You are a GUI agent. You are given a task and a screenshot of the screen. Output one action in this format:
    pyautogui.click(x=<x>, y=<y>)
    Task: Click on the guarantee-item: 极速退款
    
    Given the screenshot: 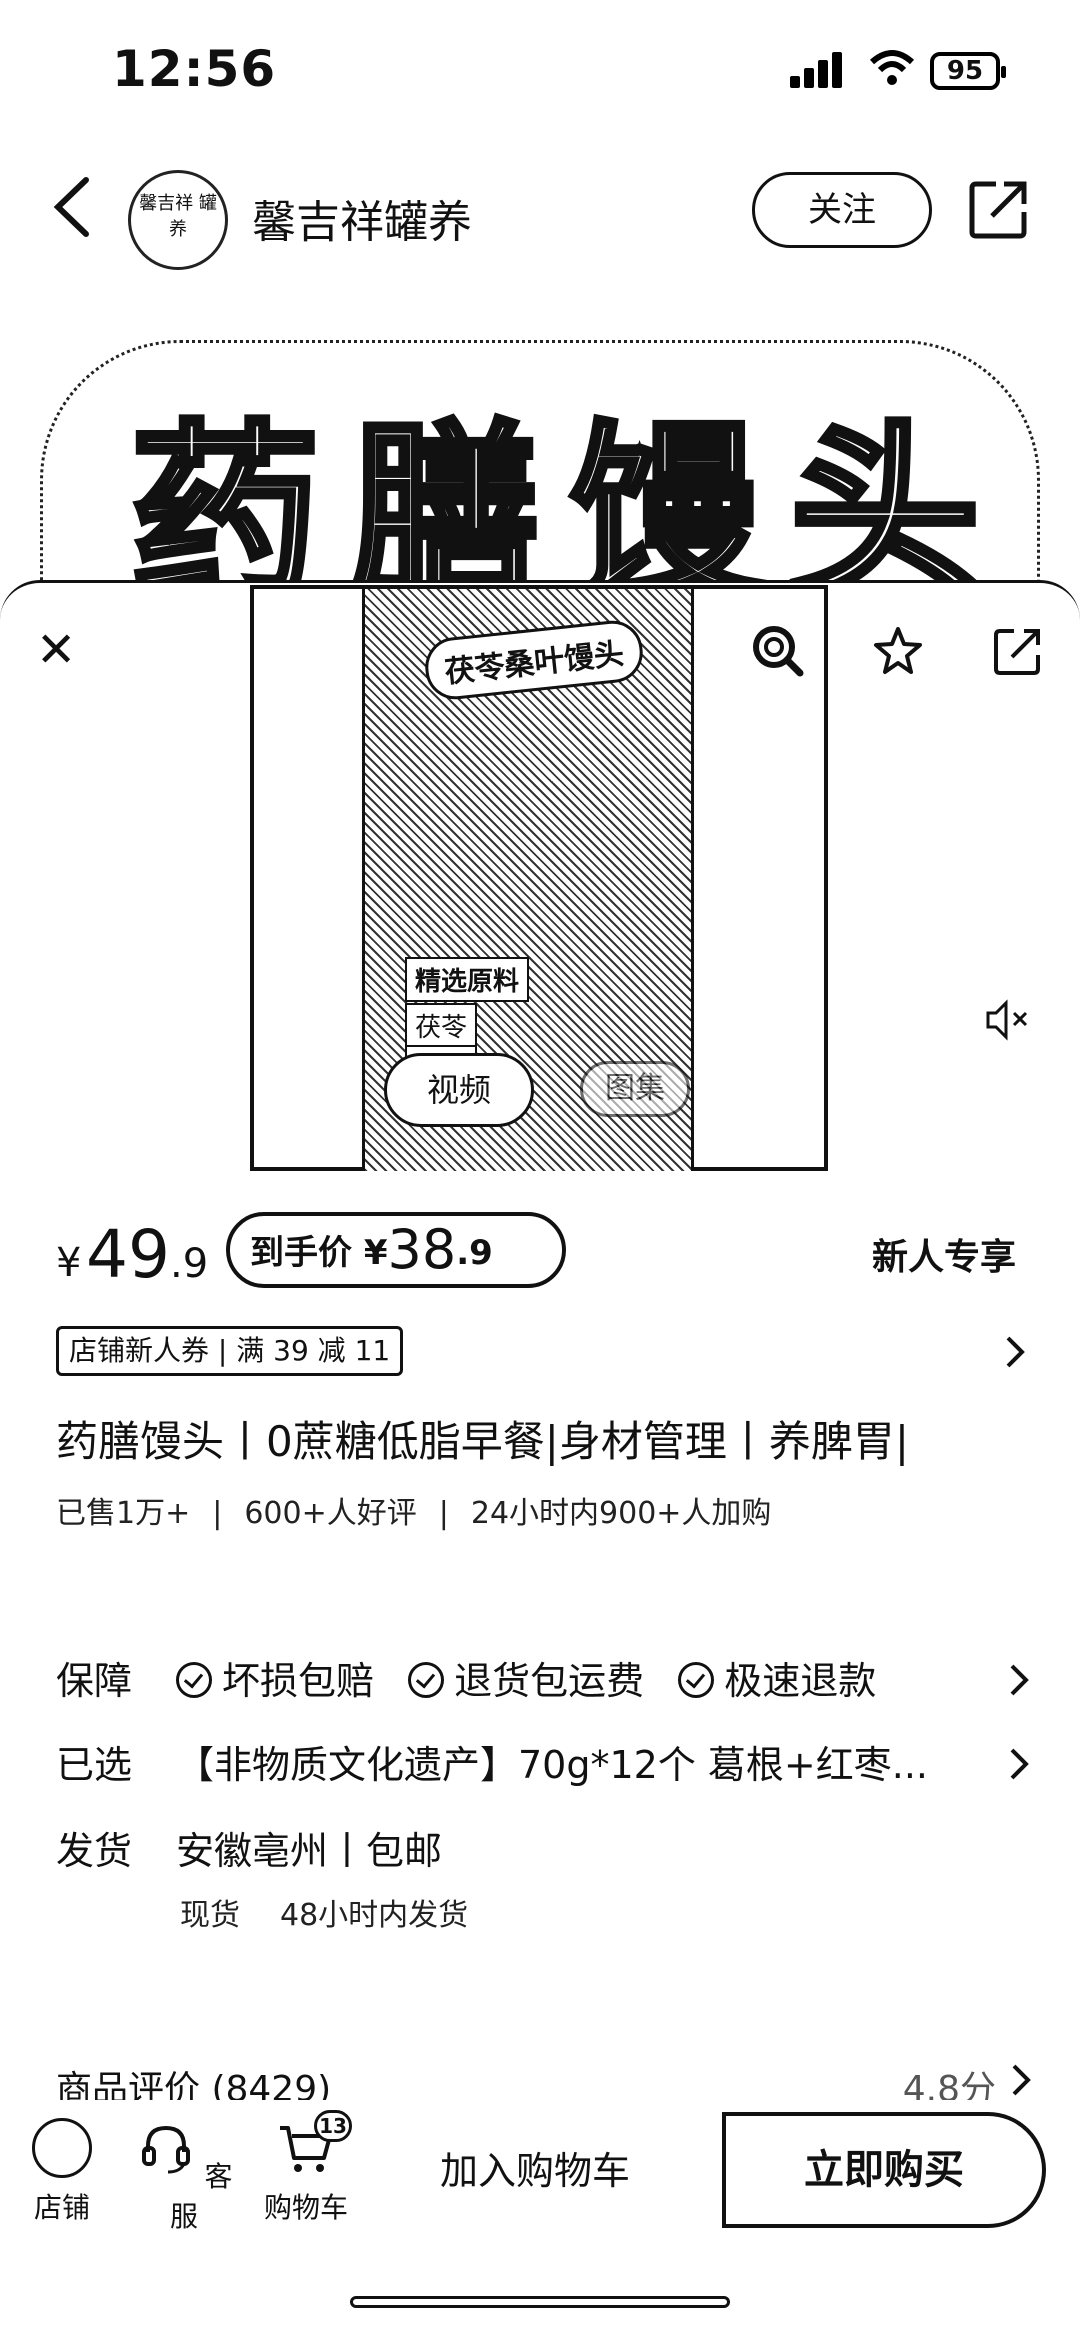 What is the action you would take?
    pyautogui.click(x=777, y=1677)
    